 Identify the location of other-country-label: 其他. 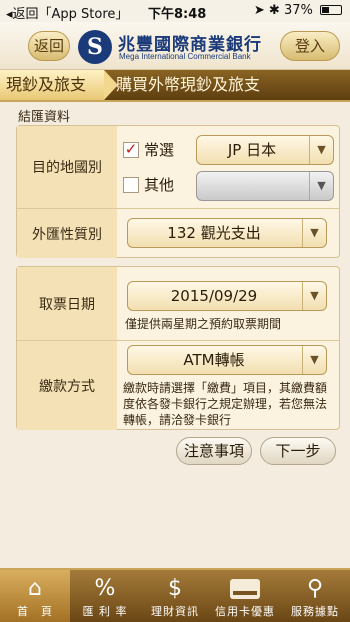
(159, 185).